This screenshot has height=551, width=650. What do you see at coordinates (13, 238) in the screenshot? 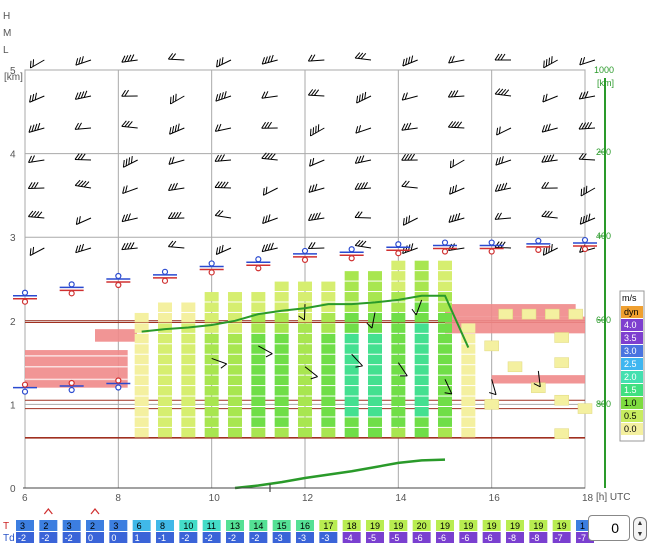
I see `y-tick-label: 3` at bounding box center [13, 238].